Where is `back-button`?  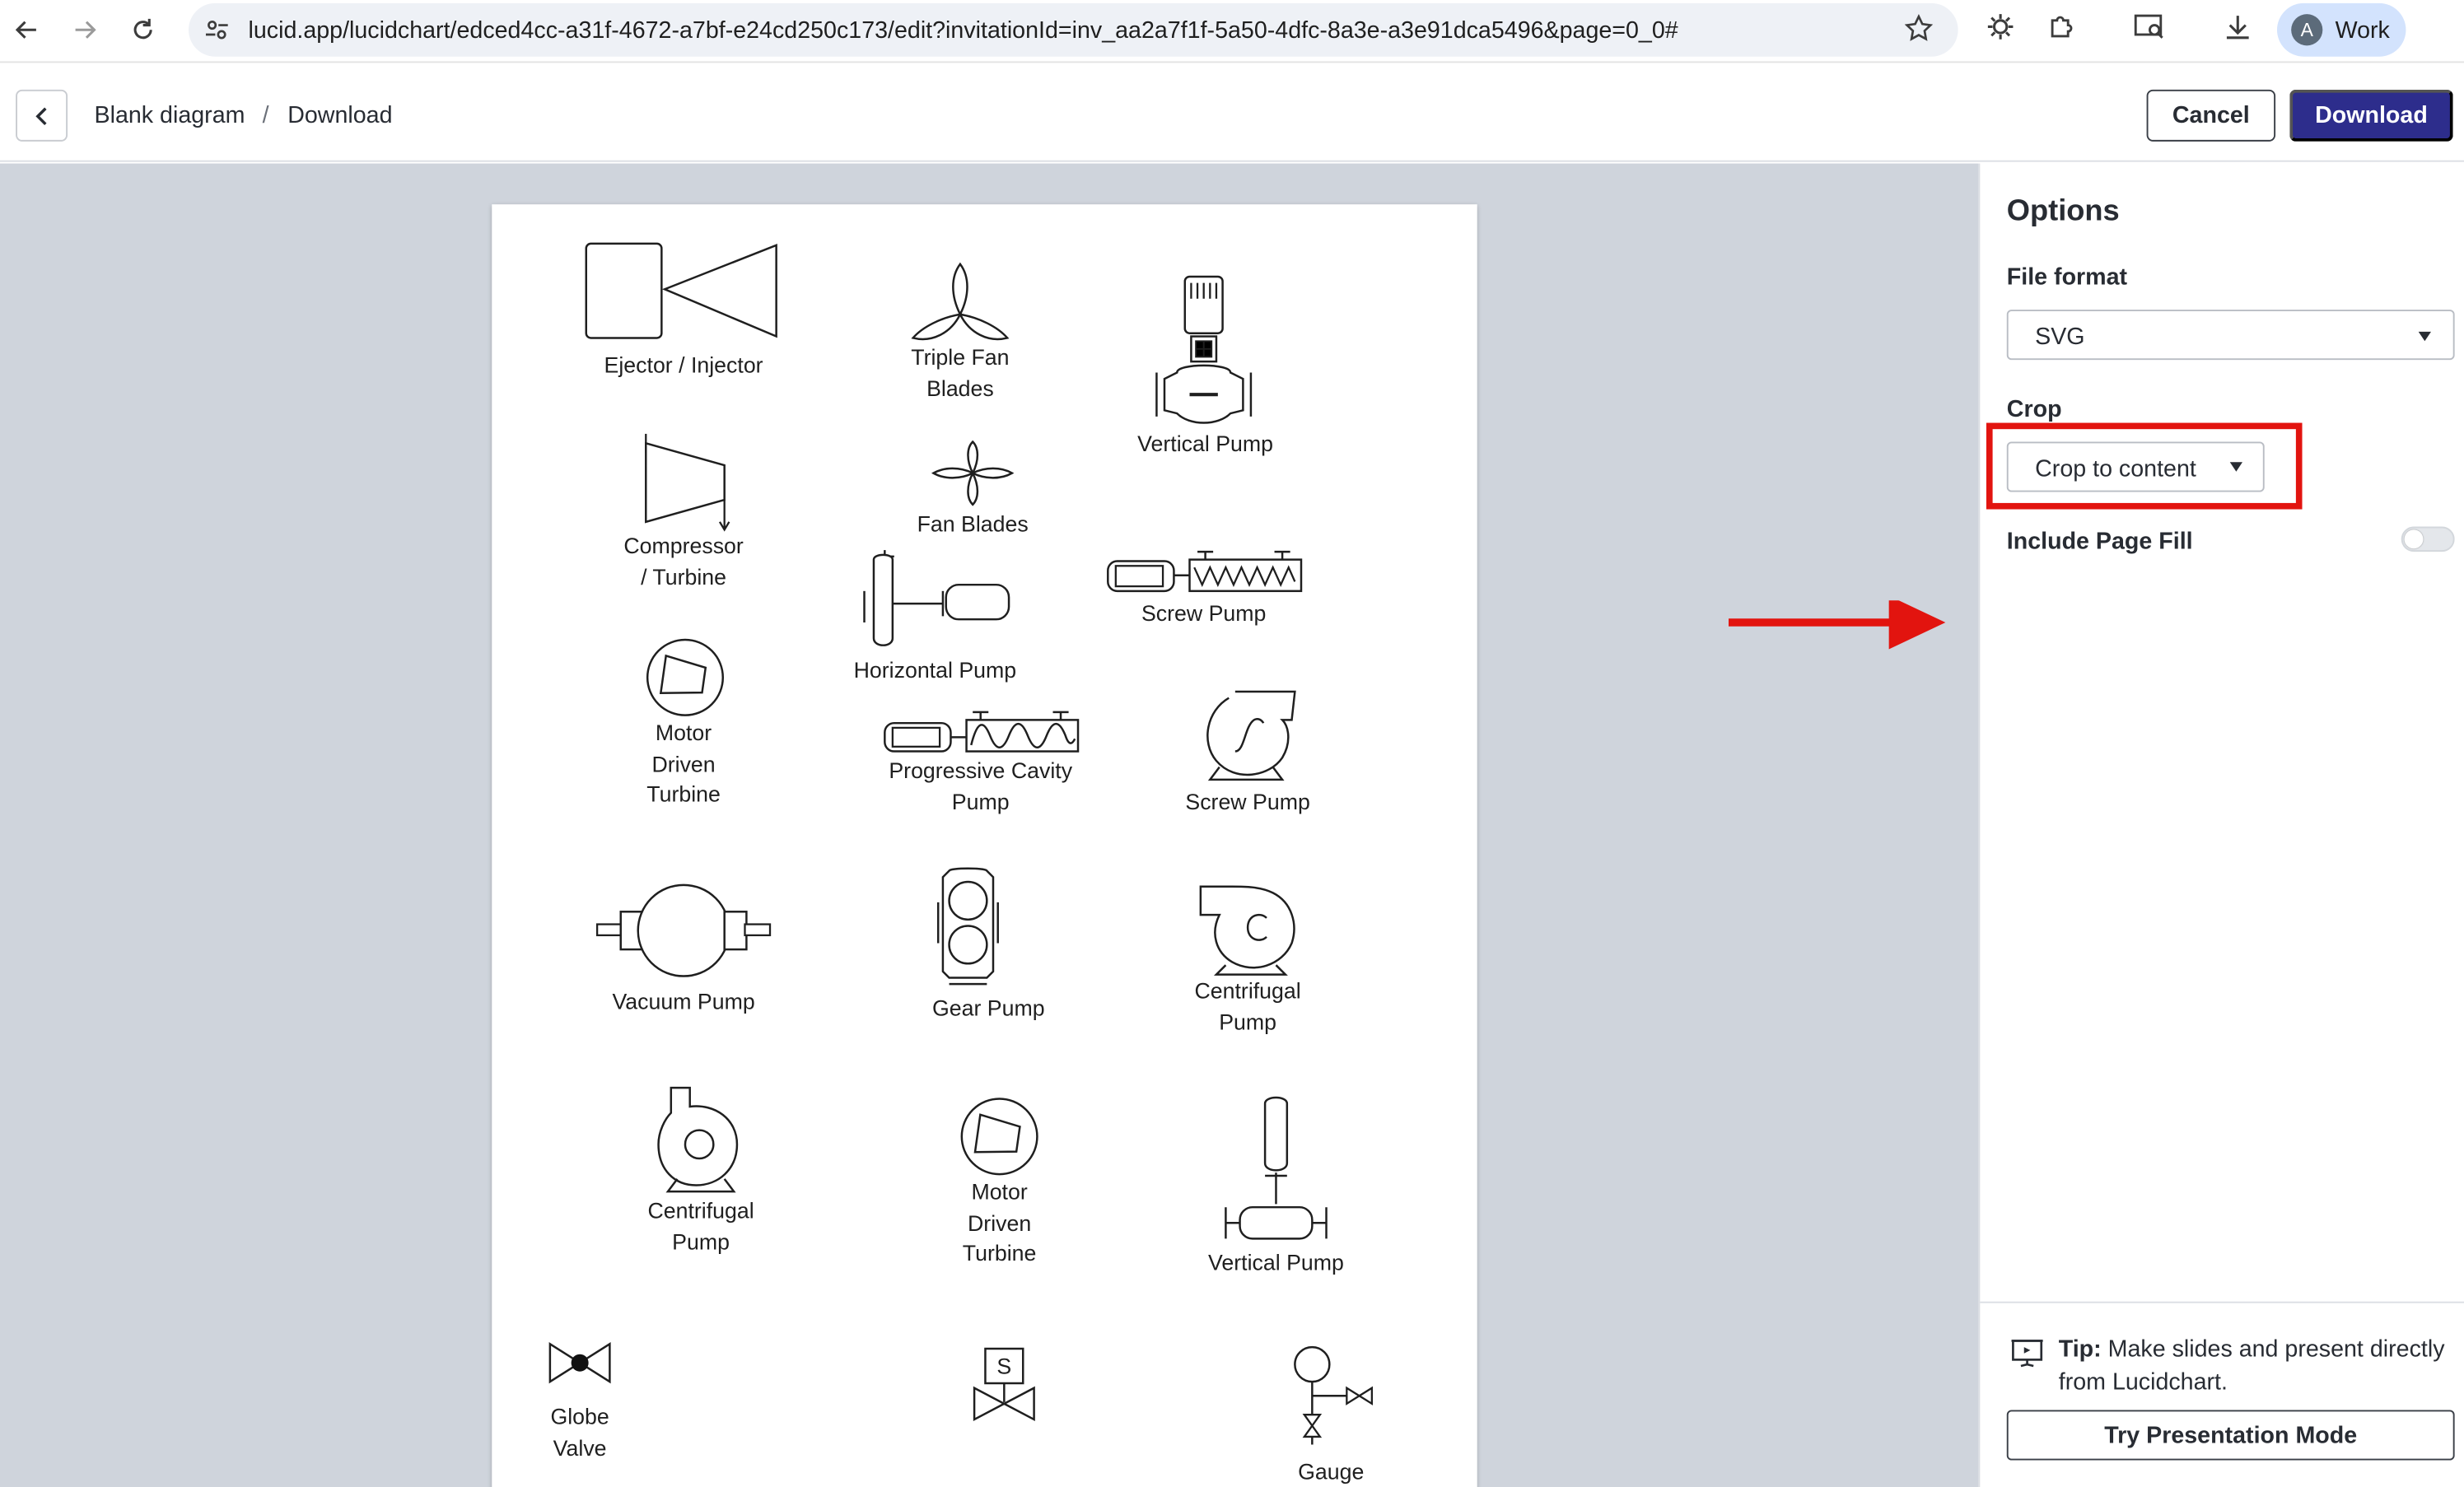 back-button is located at coordinates (42, 115).